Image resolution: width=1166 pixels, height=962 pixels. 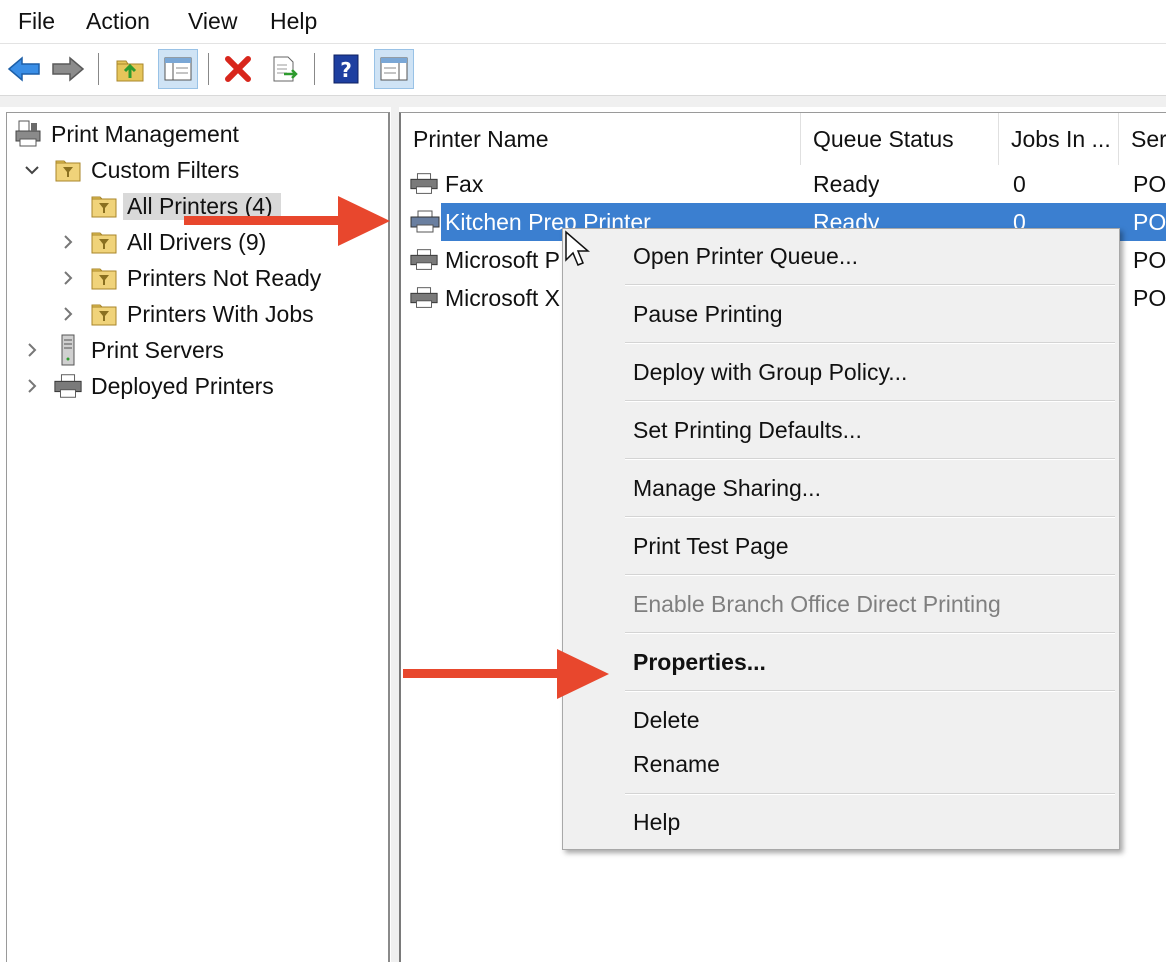 I want to click on column-header-queue-status: Queue Status, so click(x=900, y=139).